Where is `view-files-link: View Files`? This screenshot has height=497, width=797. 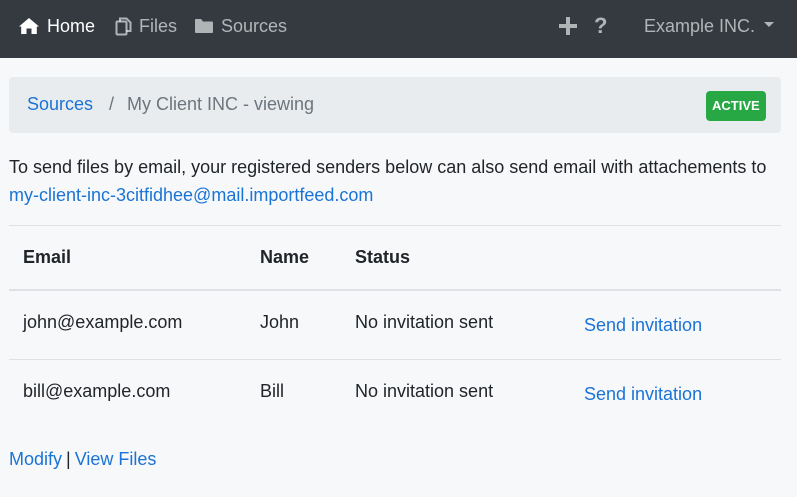
view-files-link: View Files is located at coordinates (116, 459).